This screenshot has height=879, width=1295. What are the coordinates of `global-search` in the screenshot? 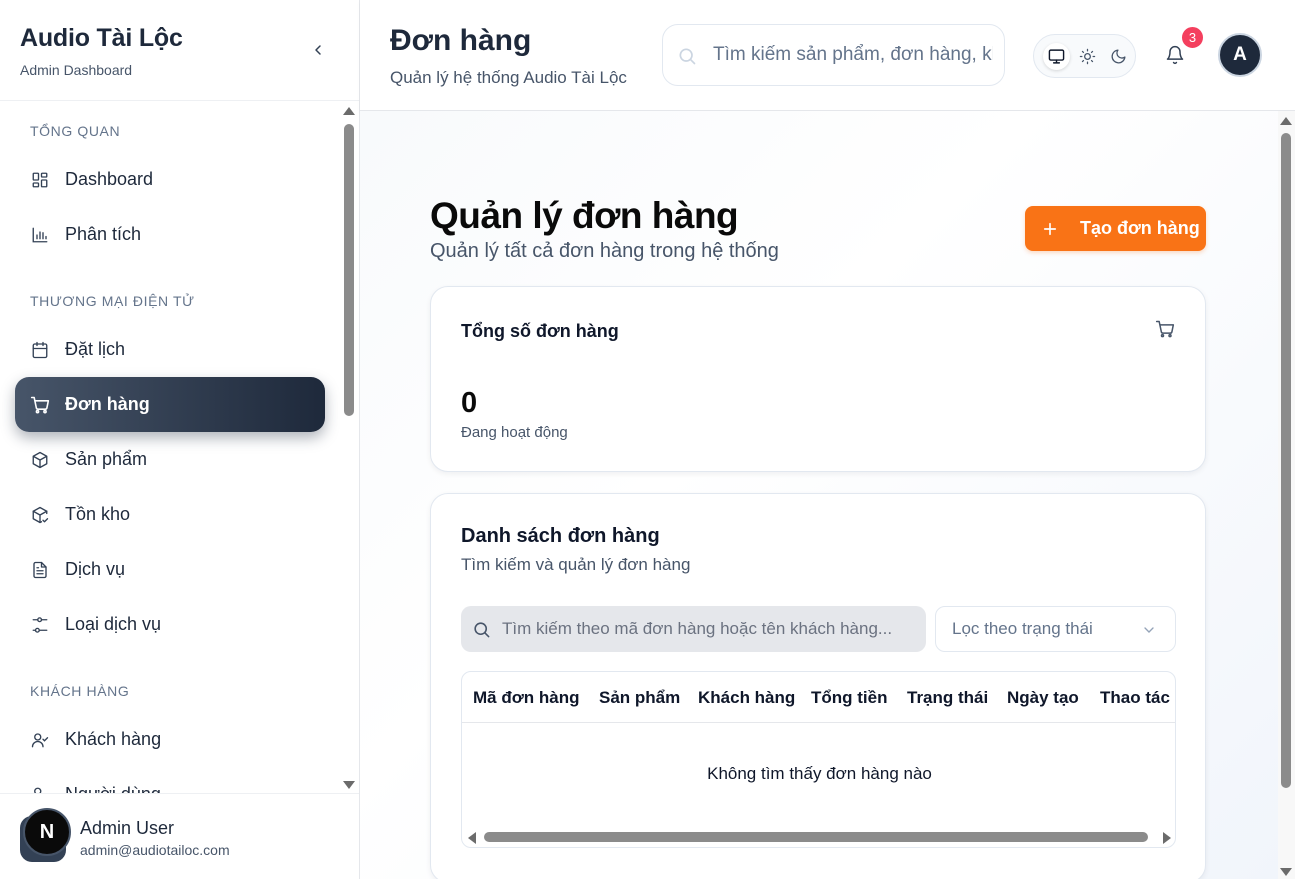 It's located at (833, 55).